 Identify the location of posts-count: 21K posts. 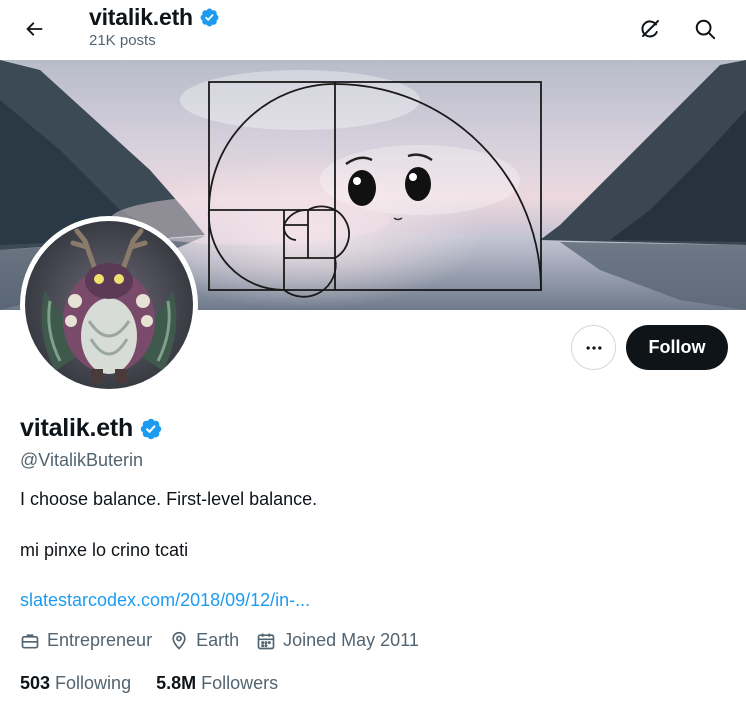
(122, 40).